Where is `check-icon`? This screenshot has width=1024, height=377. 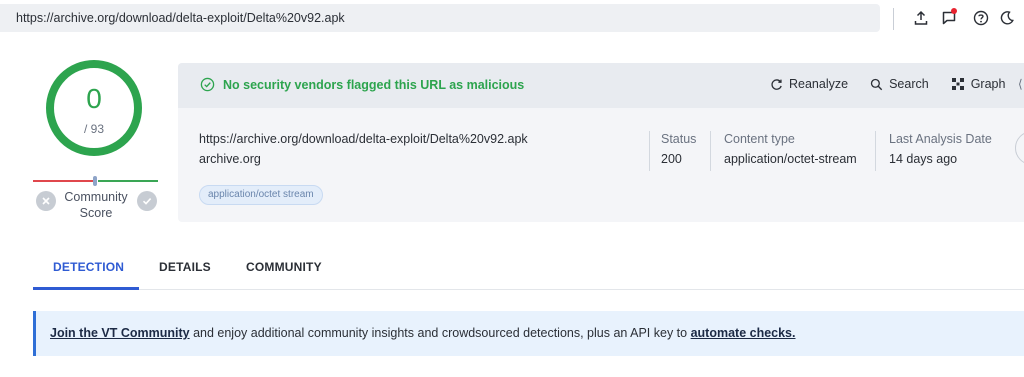
check-icon is located at coordinates (147, 201).